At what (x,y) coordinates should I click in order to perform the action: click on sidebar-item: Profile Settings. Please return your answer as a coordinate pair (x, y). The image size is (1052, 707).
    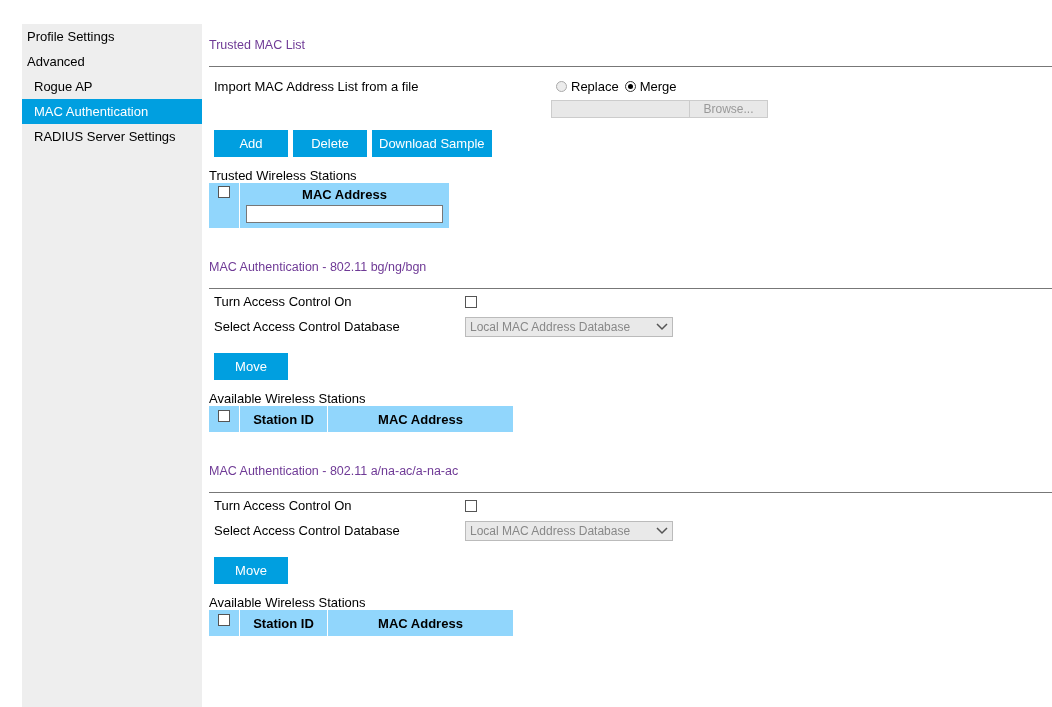
    Looking at the image, I should click on (112, 36).